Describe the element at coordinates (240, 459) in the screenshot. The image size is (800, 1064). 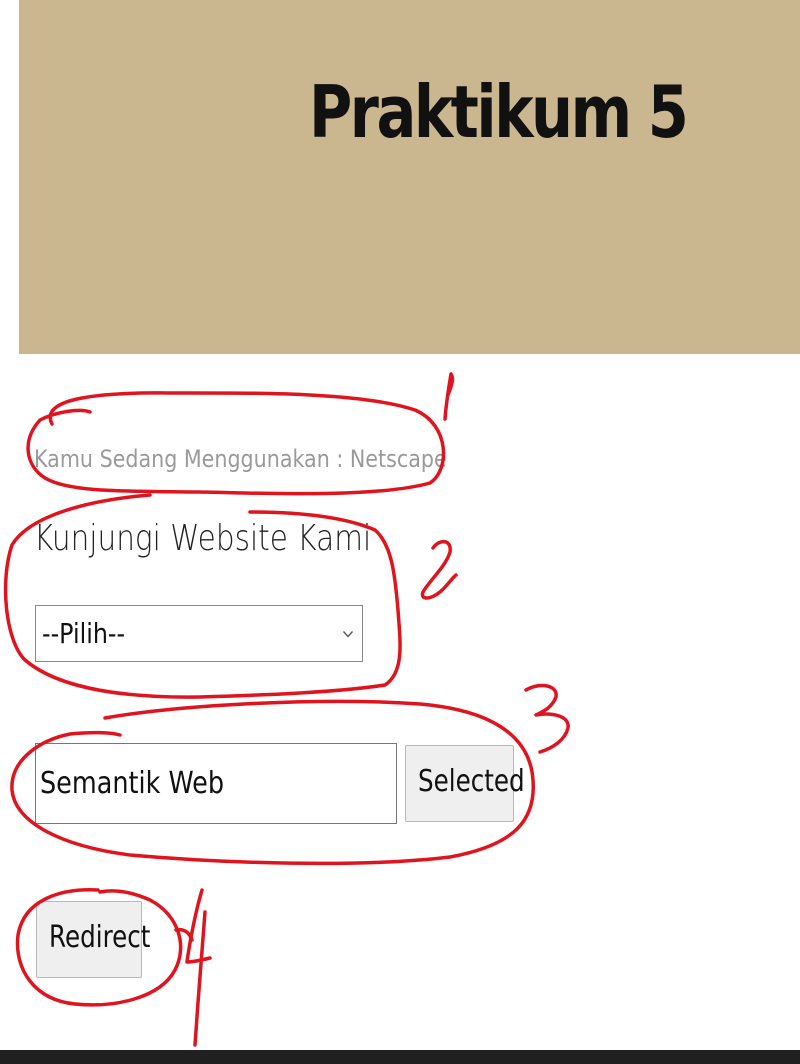
I see `browser-info-text: Kamu Sedang Menggunakan : Netscape` at that location.